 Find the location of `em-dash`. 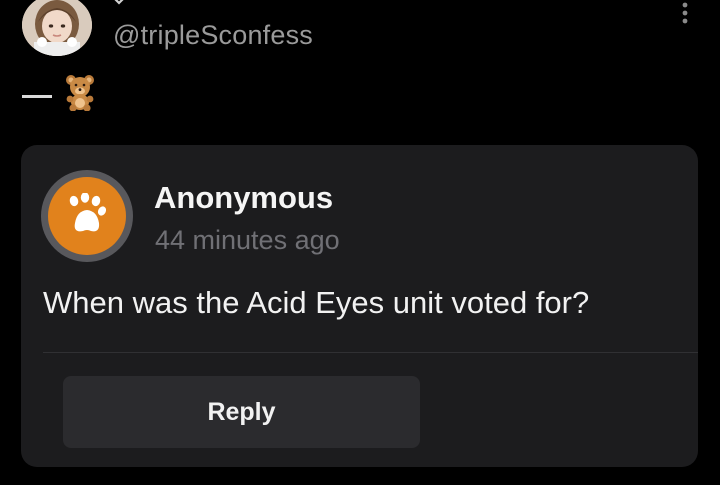

em-dash is located at coordinates (37, 96).